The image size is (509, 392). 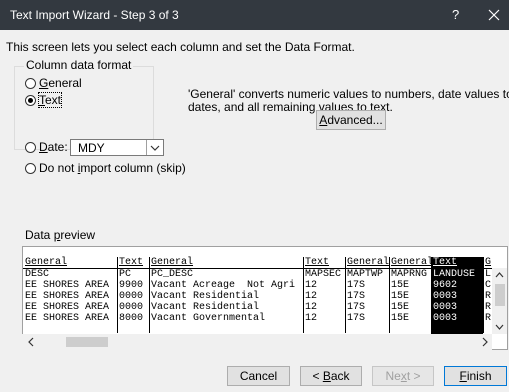 I want to click on preview-cell: 8000, so click(x=131, y=318).